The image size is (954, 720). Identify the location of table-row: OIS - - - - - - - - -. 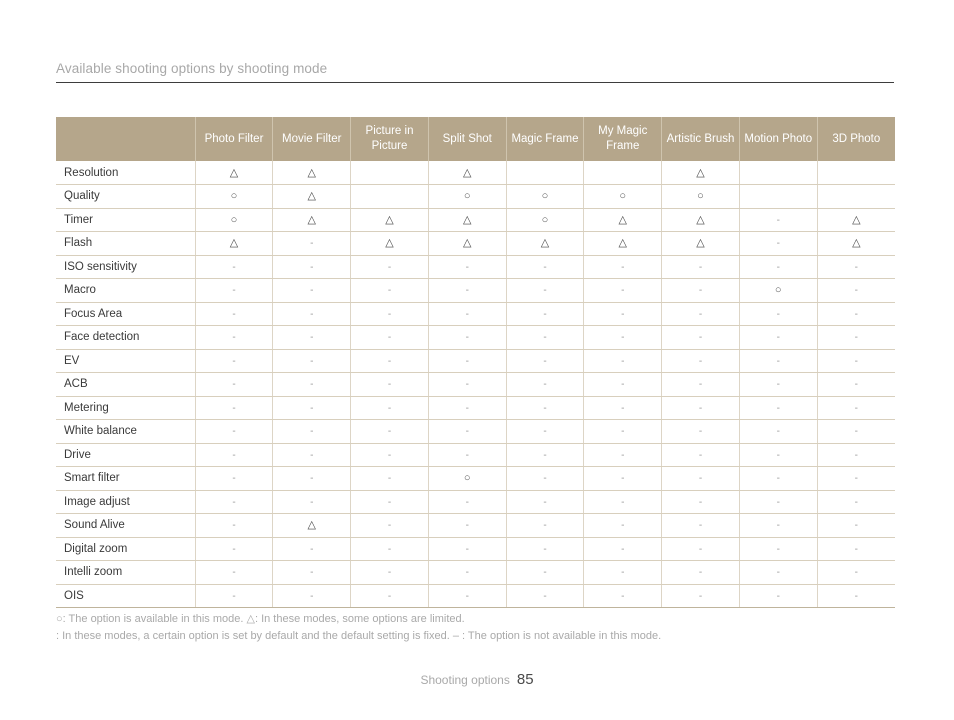
(475, 596).